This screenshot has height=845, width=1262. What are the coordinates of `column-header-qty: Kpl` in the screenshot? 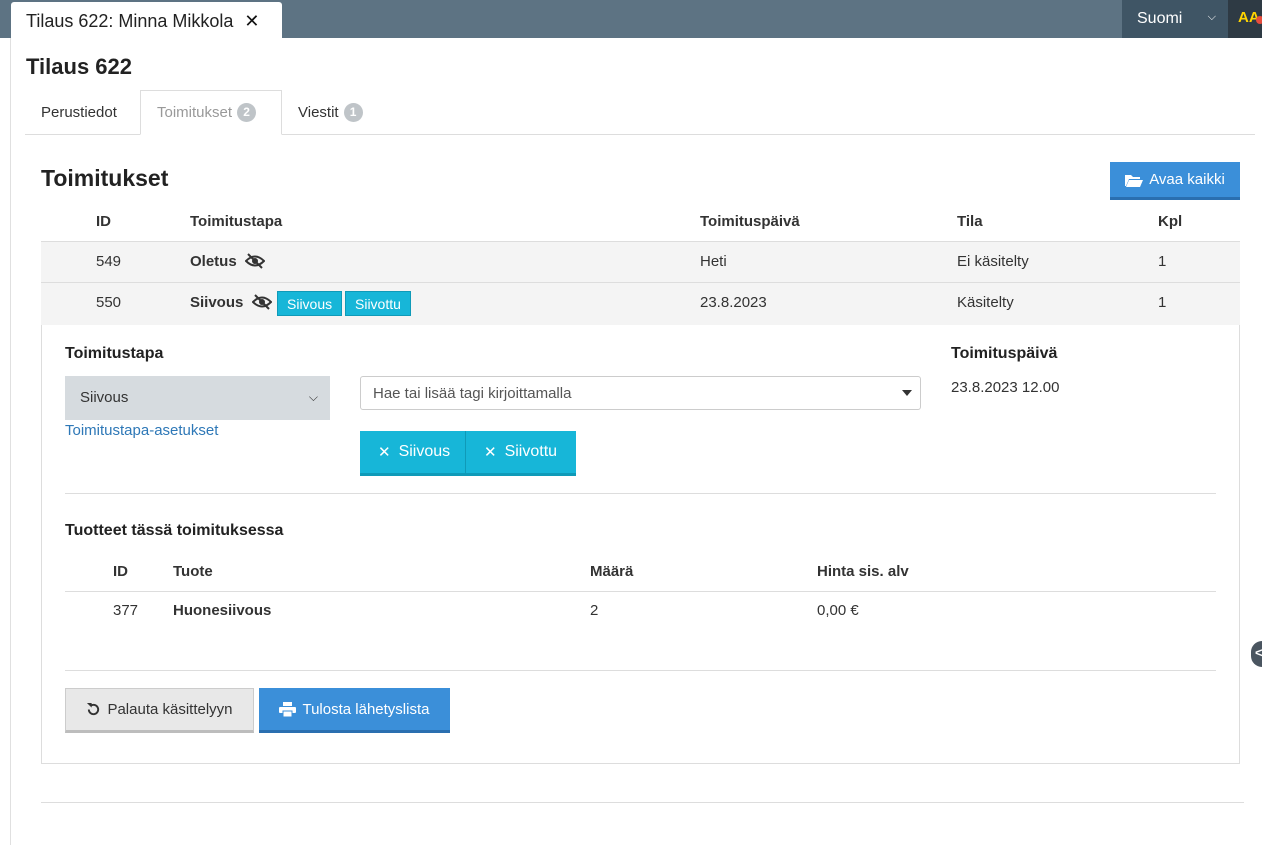 It's located at (1170, 221).